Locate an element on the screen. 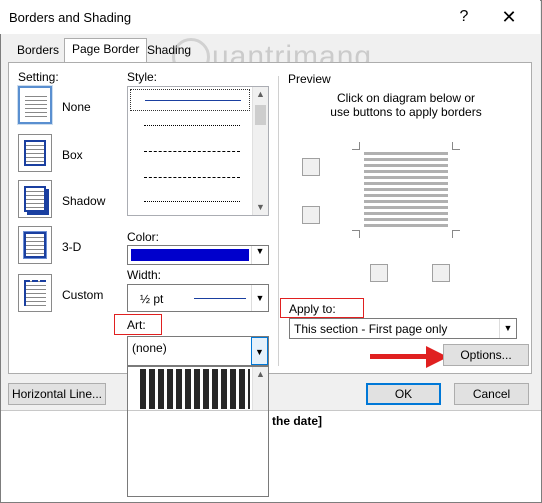  setting-none-icon is located at coordinates (35, 105).